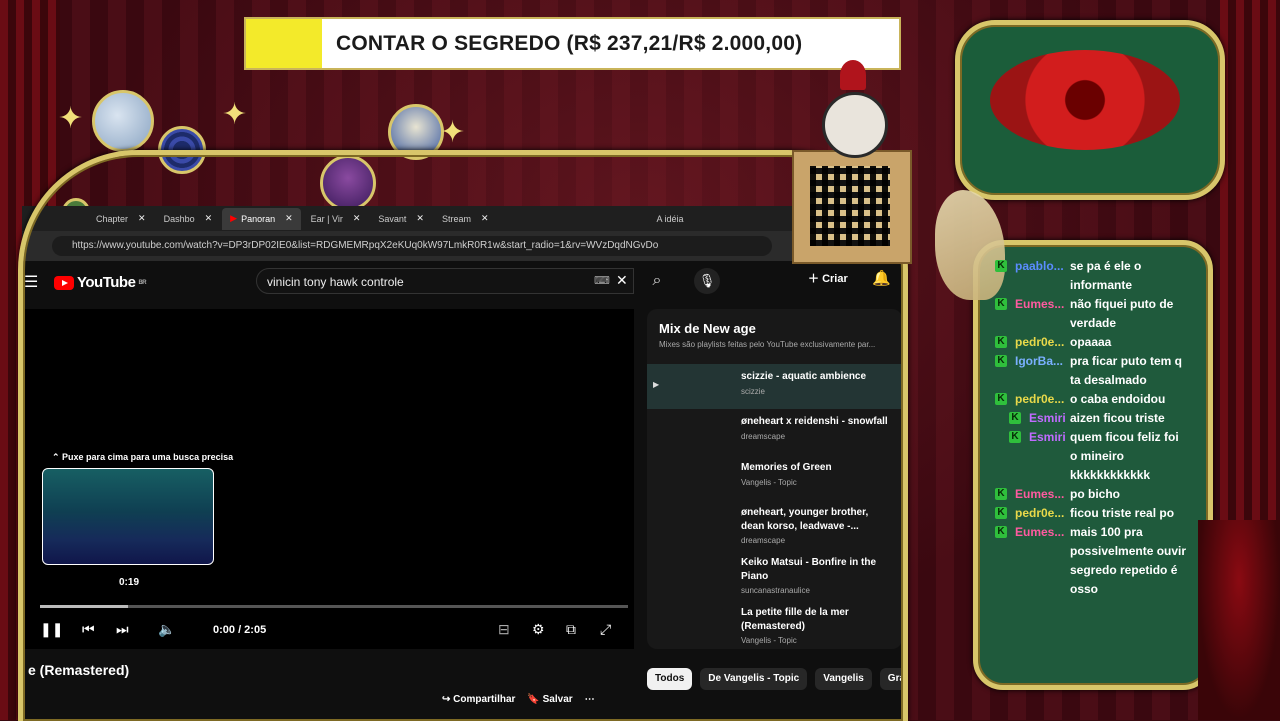 The image size is (1280, 721). I want to click on tab-label: Ear | Vir, so click(326, 218).